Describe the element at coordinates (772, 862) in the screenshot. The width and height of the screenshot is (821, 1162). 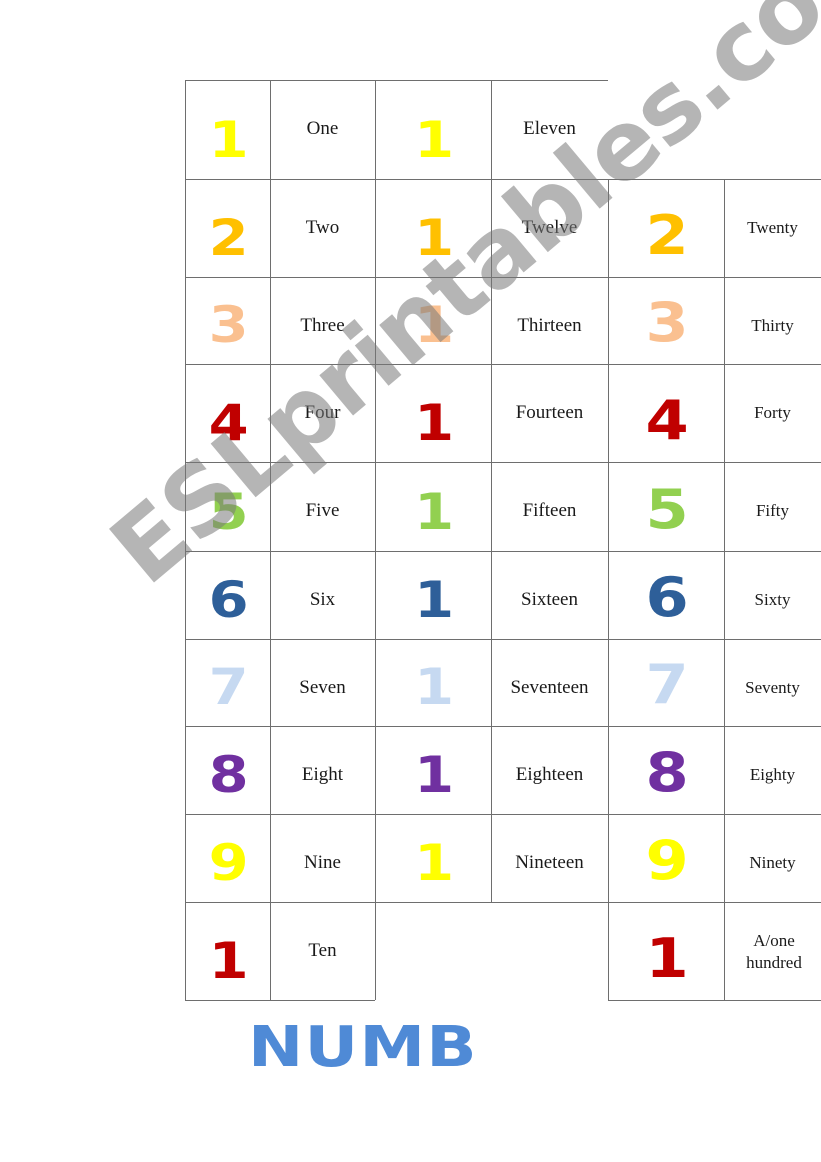
I see `number-word: Ninety` at that location.